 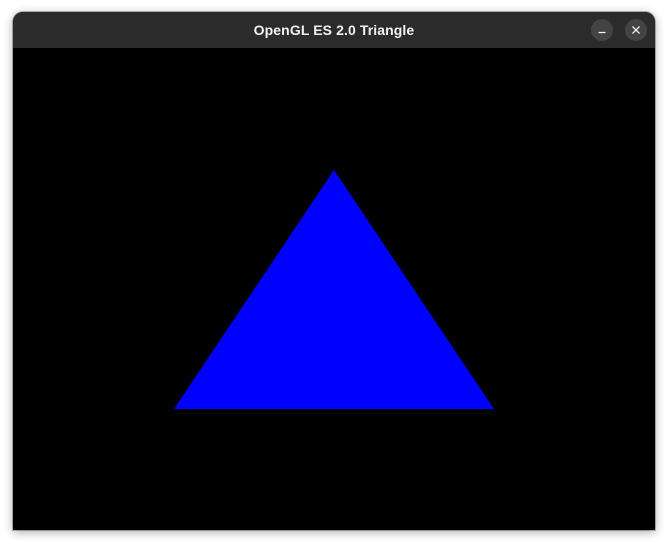 What do you see at coordinates (619, 30) in the screenshot?
I see `window-controls` at bounding box center [619, 30].